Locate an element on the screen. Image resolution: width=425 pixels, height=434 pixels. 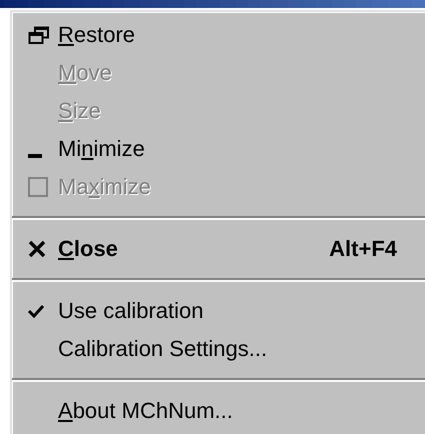
close-icon is located at coordinates (37, 249).